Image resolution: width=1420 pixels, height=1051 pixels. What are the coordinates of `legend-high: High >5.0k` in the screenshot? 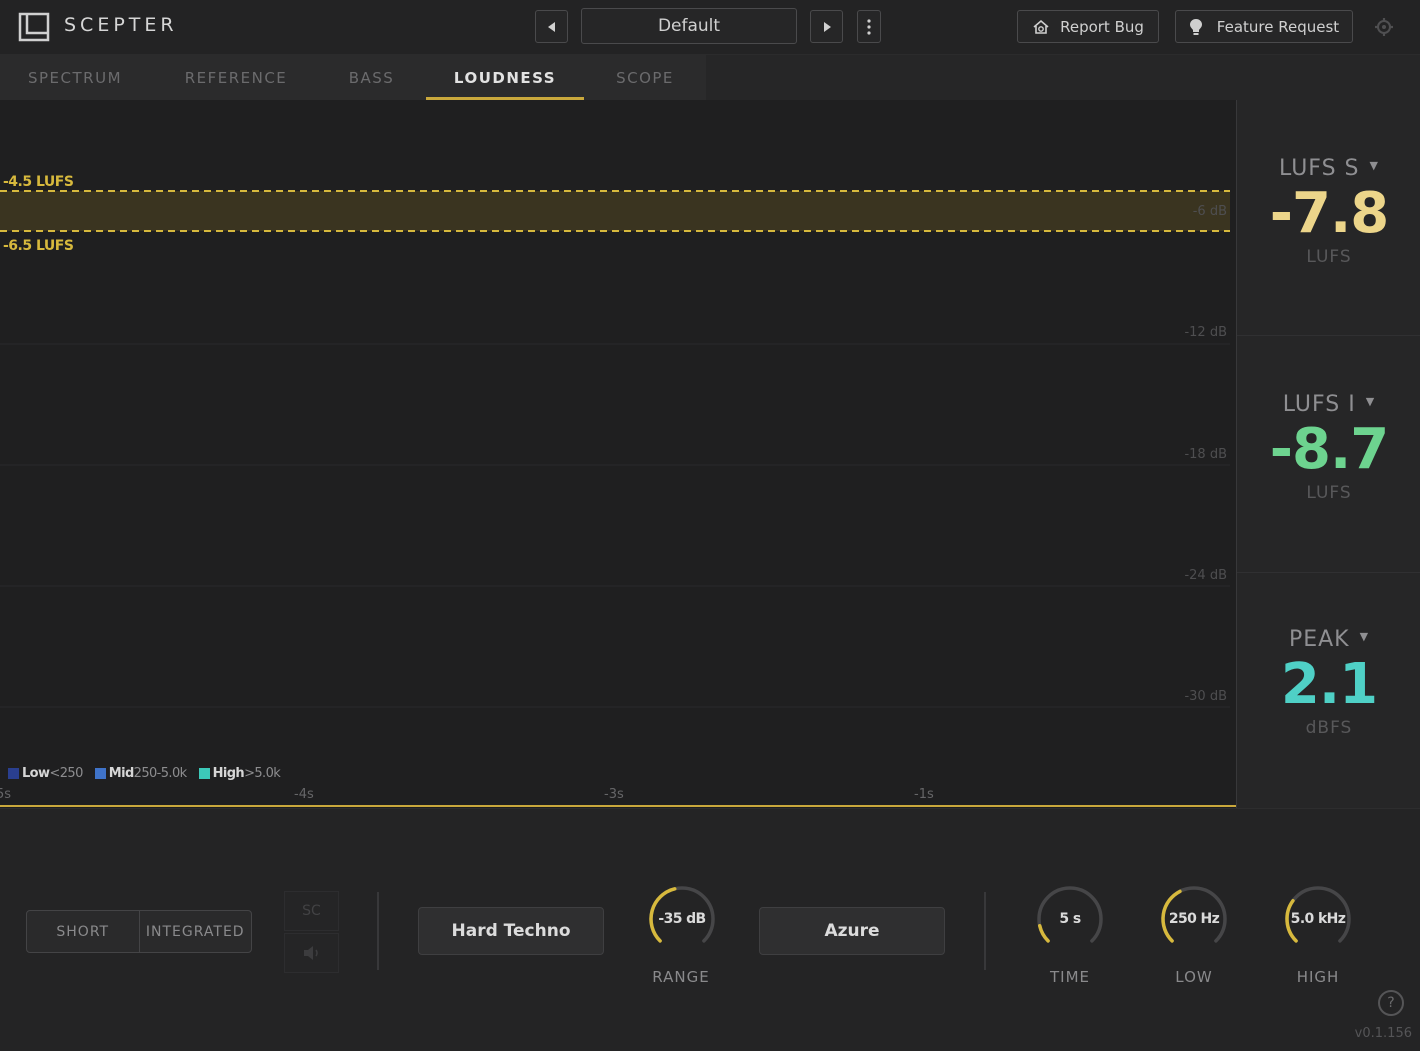 It's located at (239, 773).